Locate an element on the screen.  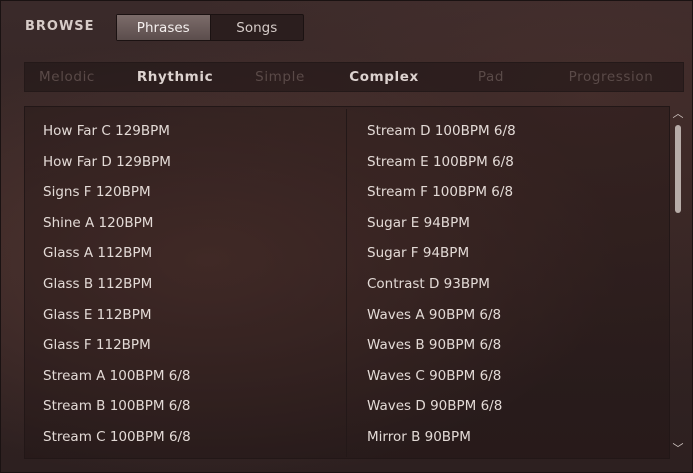
songs-tab: Songs is located at coordinates (257, 27).